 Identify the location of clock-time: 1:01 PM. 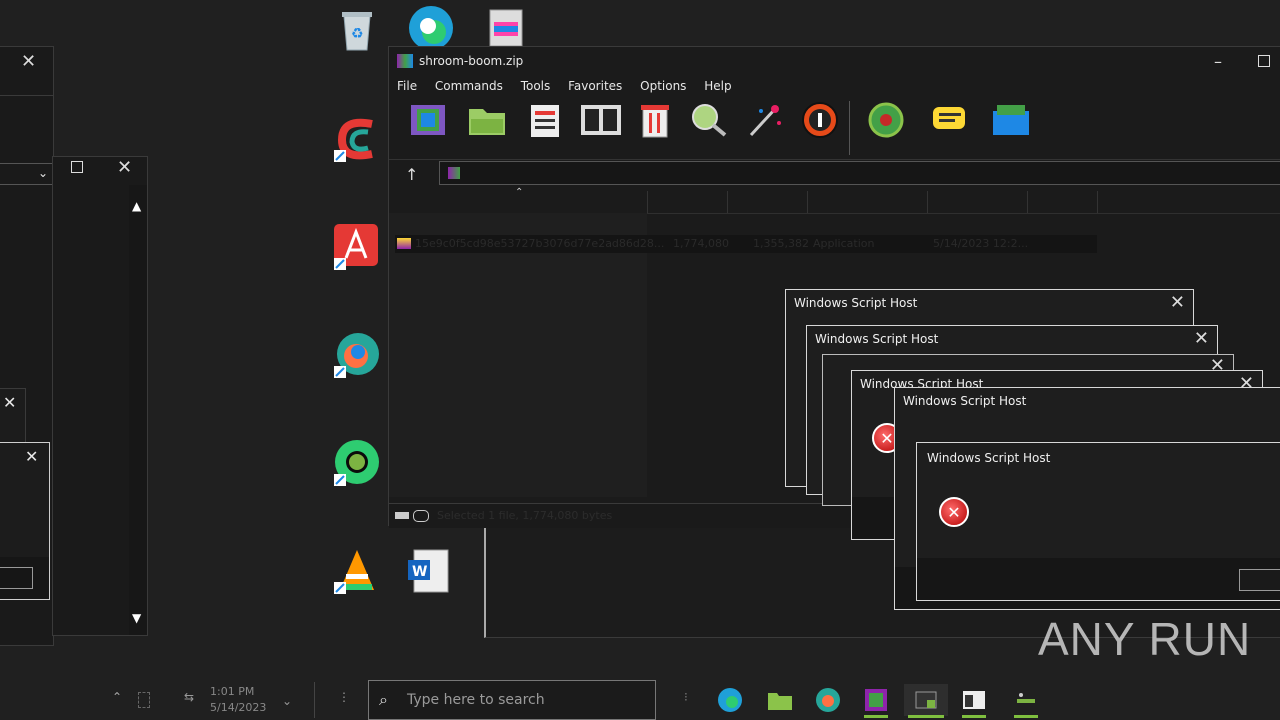
(232, 691).